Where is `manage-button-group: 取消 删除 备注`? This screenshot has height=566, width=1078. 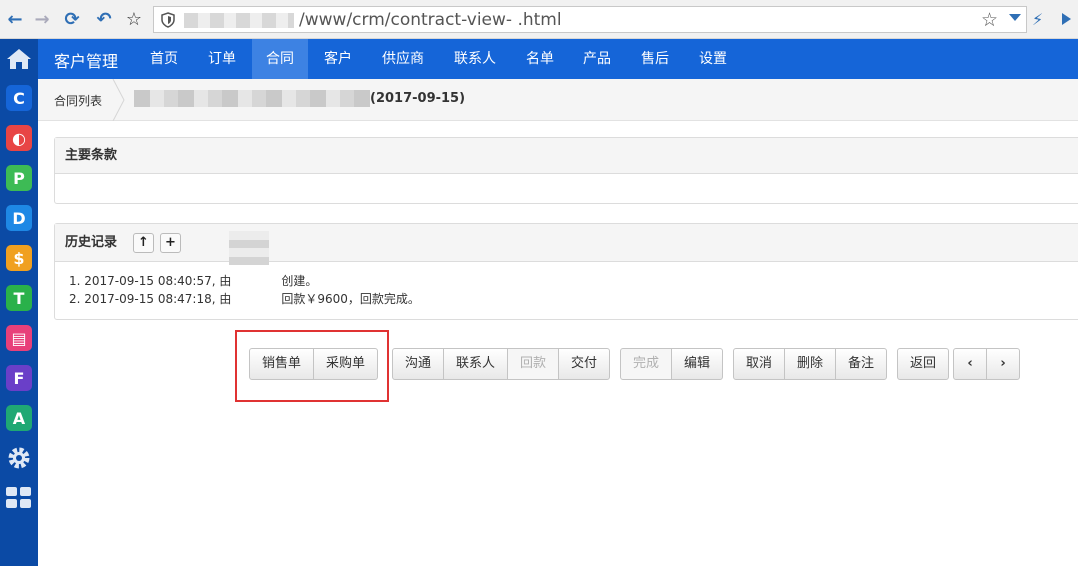
manage-button-group: 取消 删除 备注 is located at coordinates (810, 364).